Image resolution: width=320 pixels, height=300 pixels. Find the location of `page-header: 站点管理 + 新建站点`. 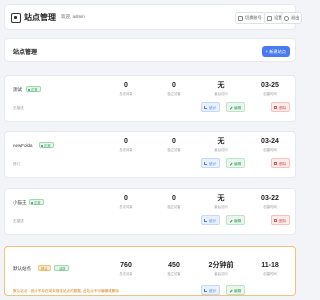

page-header: 站点管理 + 新建站点 is located at coordinates (150, 50).